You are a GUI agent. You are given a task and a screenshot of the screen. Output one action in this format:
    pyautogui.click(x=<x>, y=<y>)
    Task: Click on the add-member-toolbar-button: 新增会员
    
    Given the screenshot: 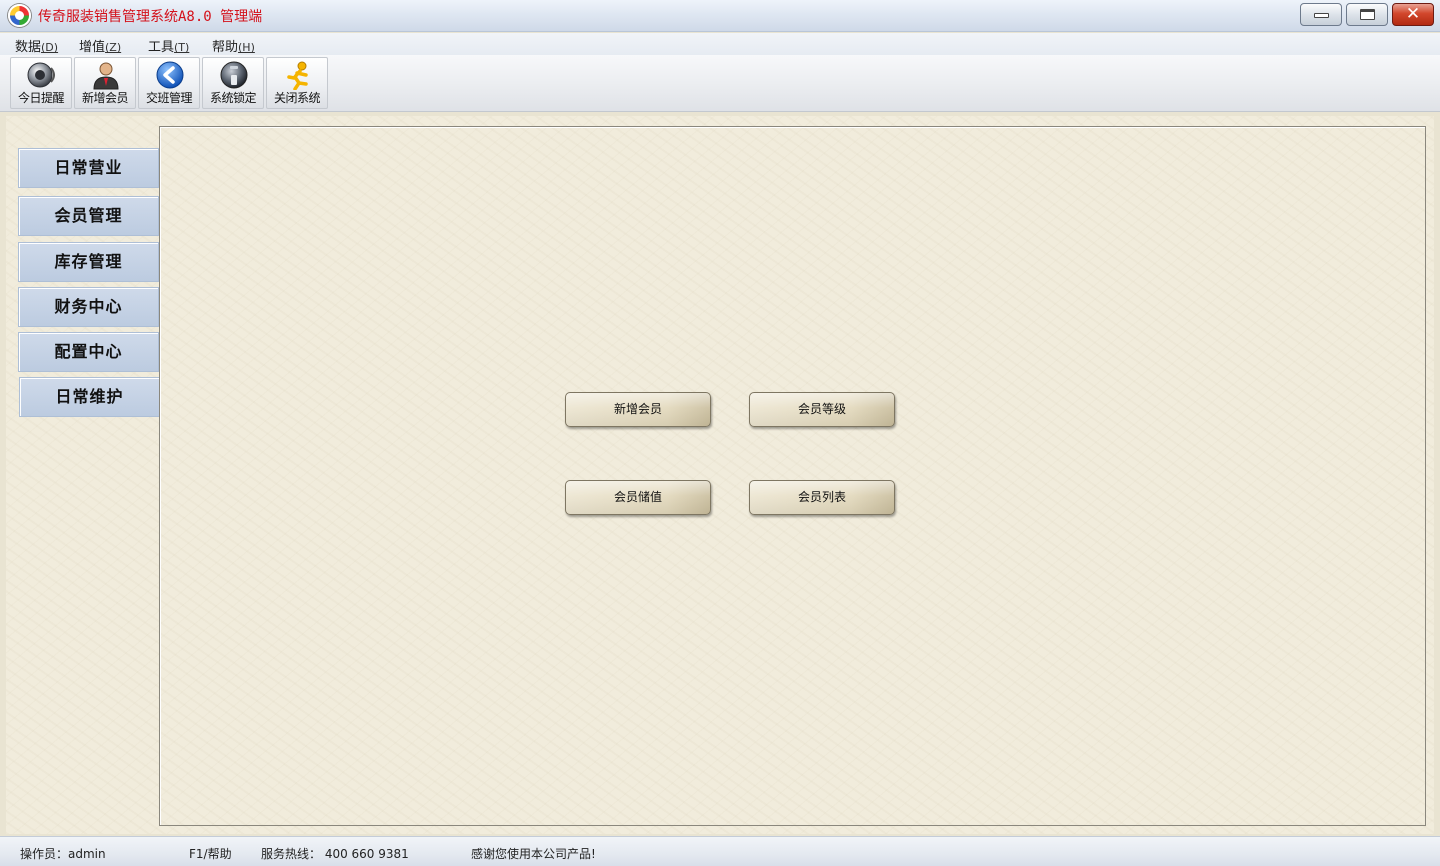 What is the action you would take?
    pyautogui.click(x=105, y=83)
    